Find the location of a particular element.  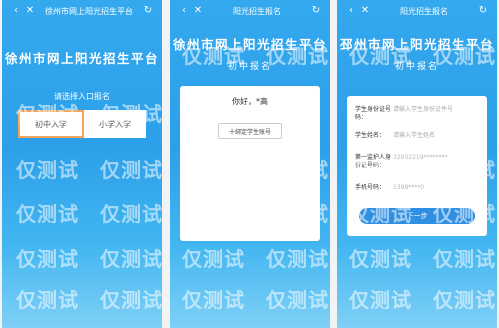

field-label: 学生姓名： is located at coordinates (370, 135).